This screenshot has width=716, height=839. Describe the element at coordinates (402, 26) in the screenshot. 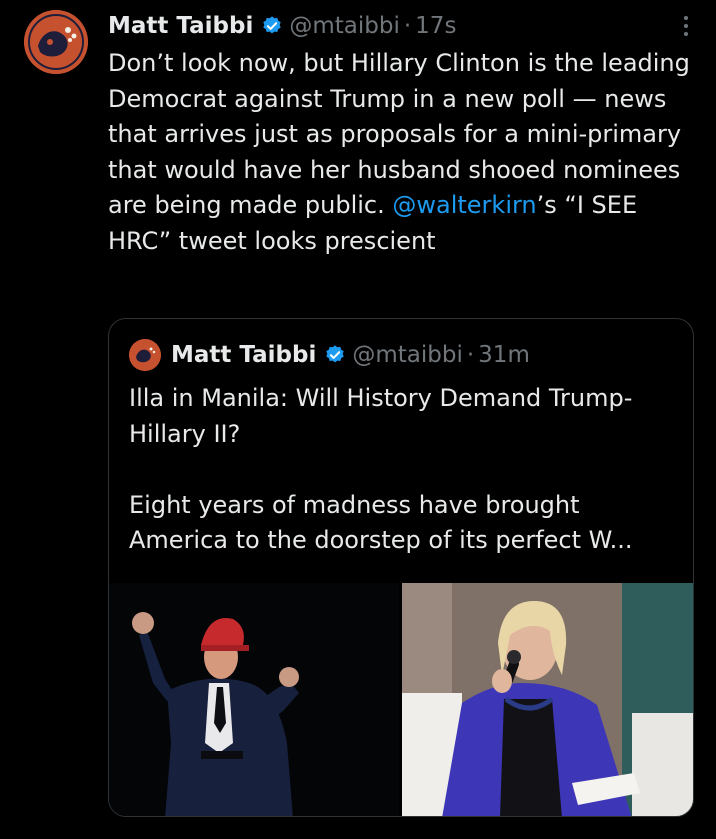

I see `tweet-header: Matt Taibbi @mtaibbi · 17s` at that location.